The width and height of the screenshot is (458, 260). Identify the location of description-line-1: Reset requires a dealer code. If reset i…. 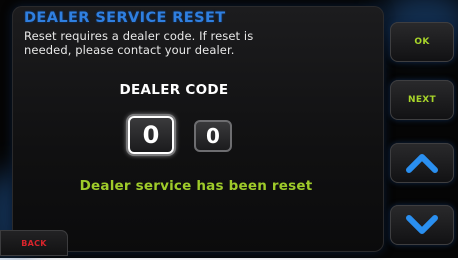
(139, 36).